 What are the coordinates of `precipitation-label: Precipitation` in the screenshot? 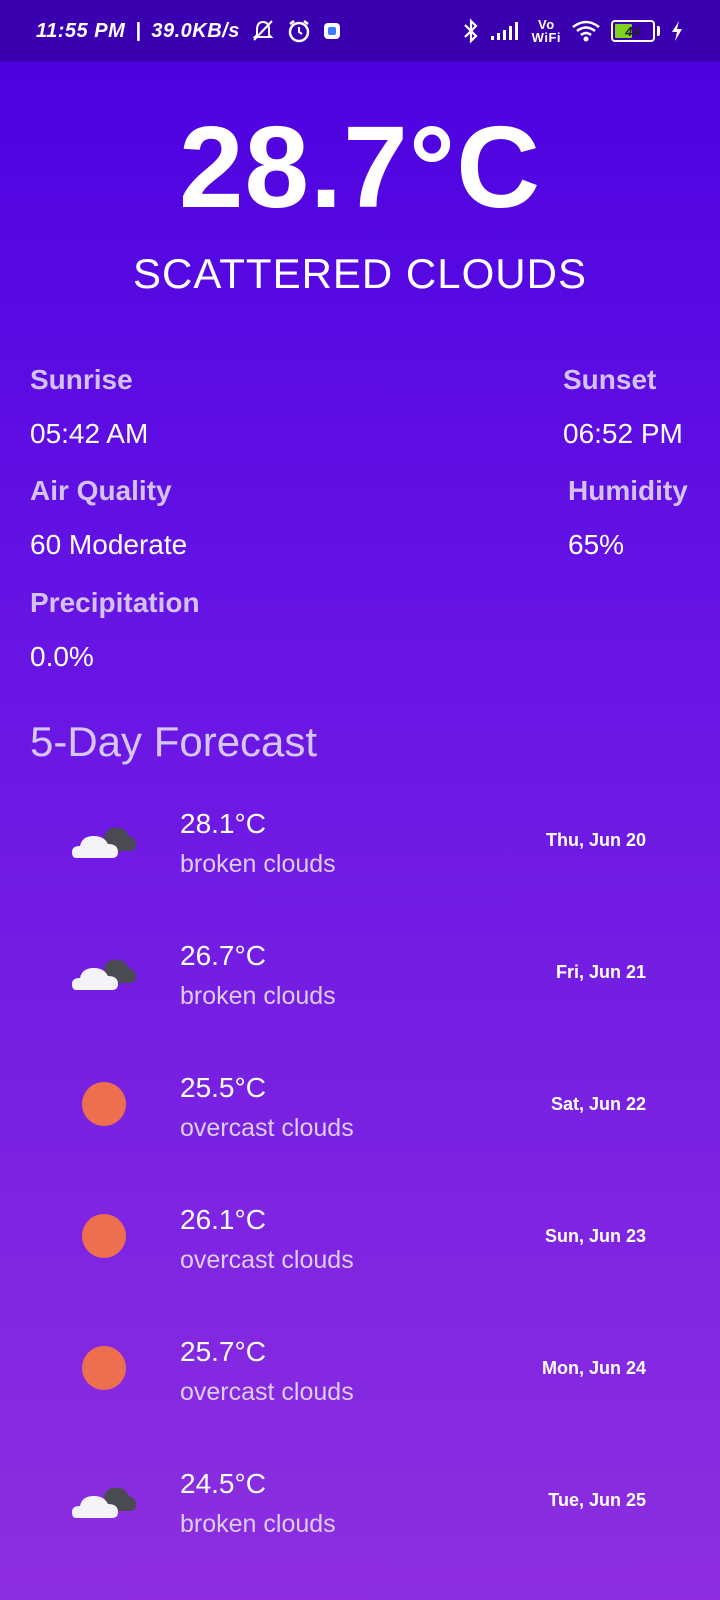 It's located at (115, 602).